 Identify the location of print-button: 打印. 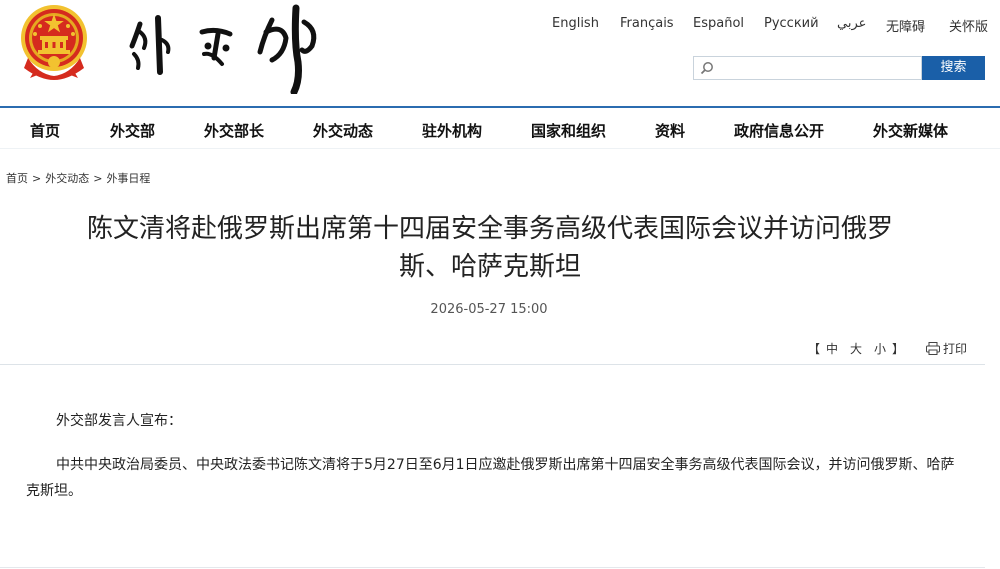
(946, 348).